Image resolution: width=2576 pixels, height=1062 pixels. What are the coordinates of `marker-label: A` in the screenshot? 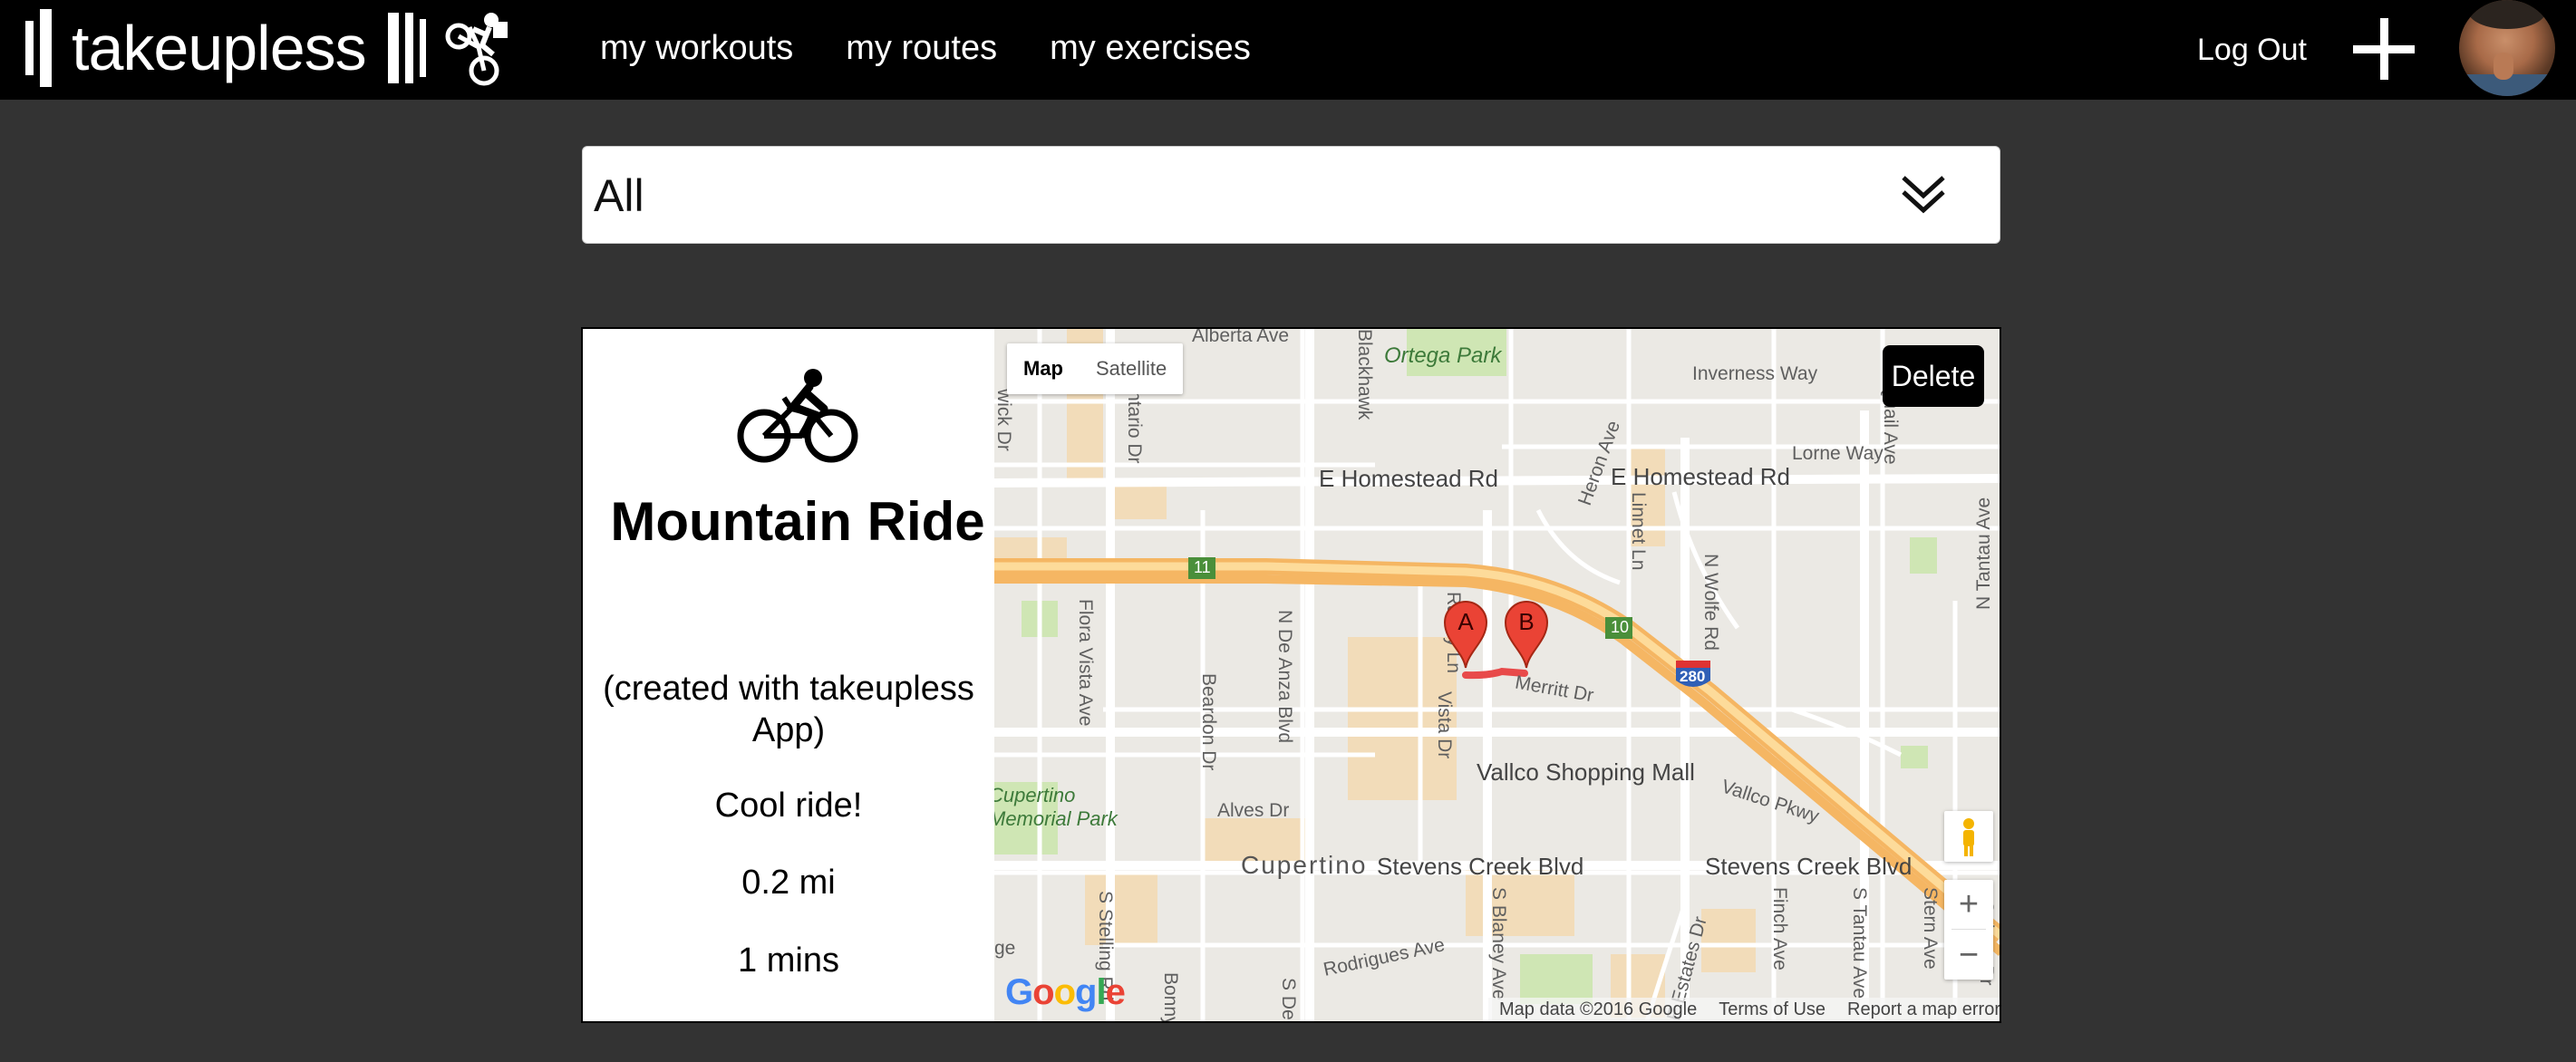 It's located at (1465, 621).